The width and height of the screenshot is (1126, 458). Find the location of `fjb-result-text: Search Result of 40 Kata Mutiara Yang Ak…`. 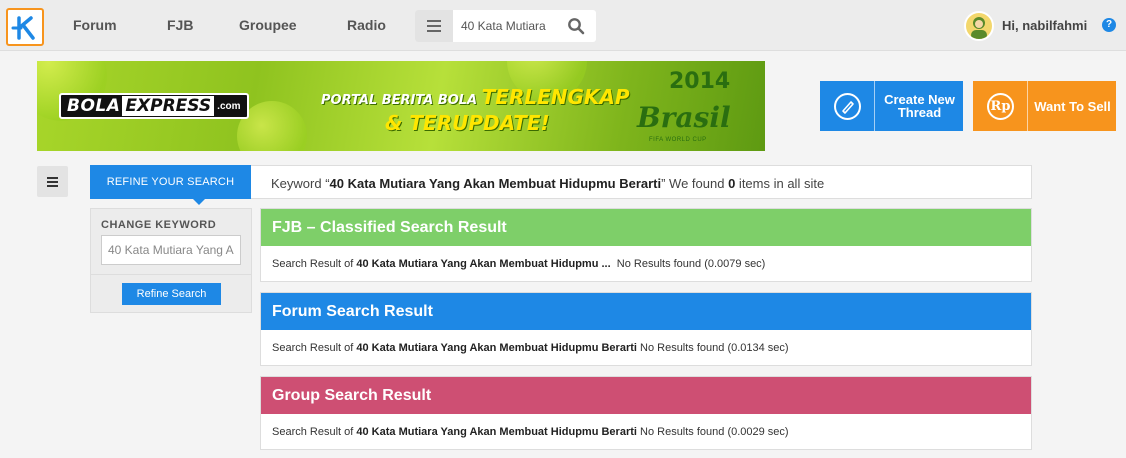

fjb-result-text: Search Result of 40 Kata Mutiara Yang Ak… is located at coordinates (646, 264).